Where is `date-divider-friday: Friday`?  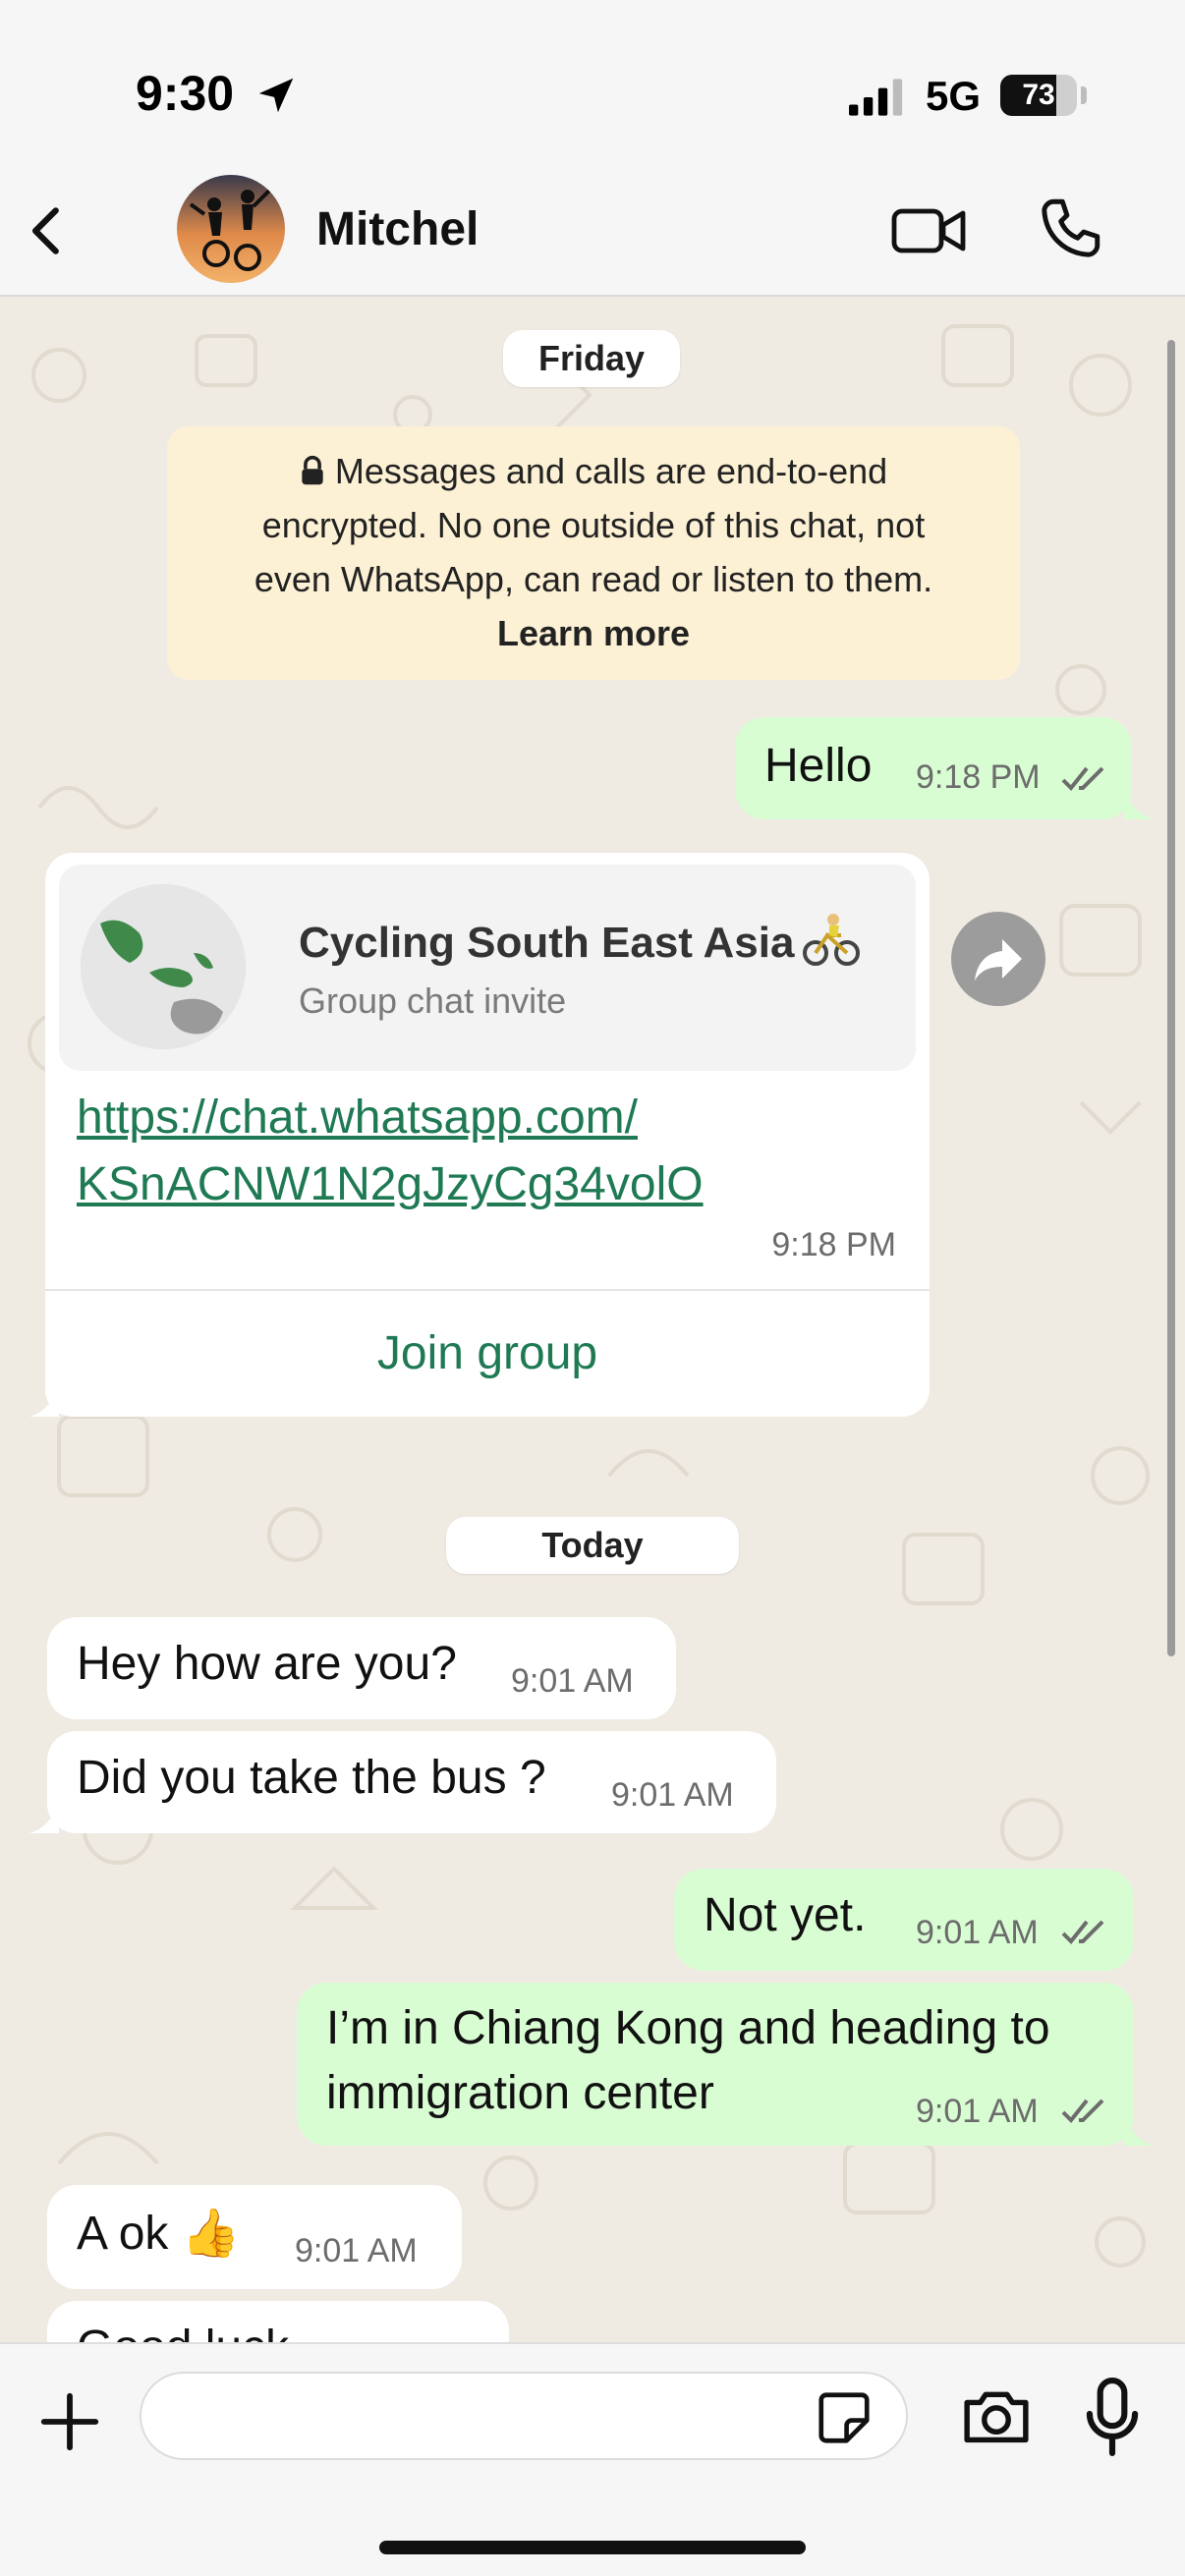
date-divider-friday: Friday is located at coordinates (592, 358).